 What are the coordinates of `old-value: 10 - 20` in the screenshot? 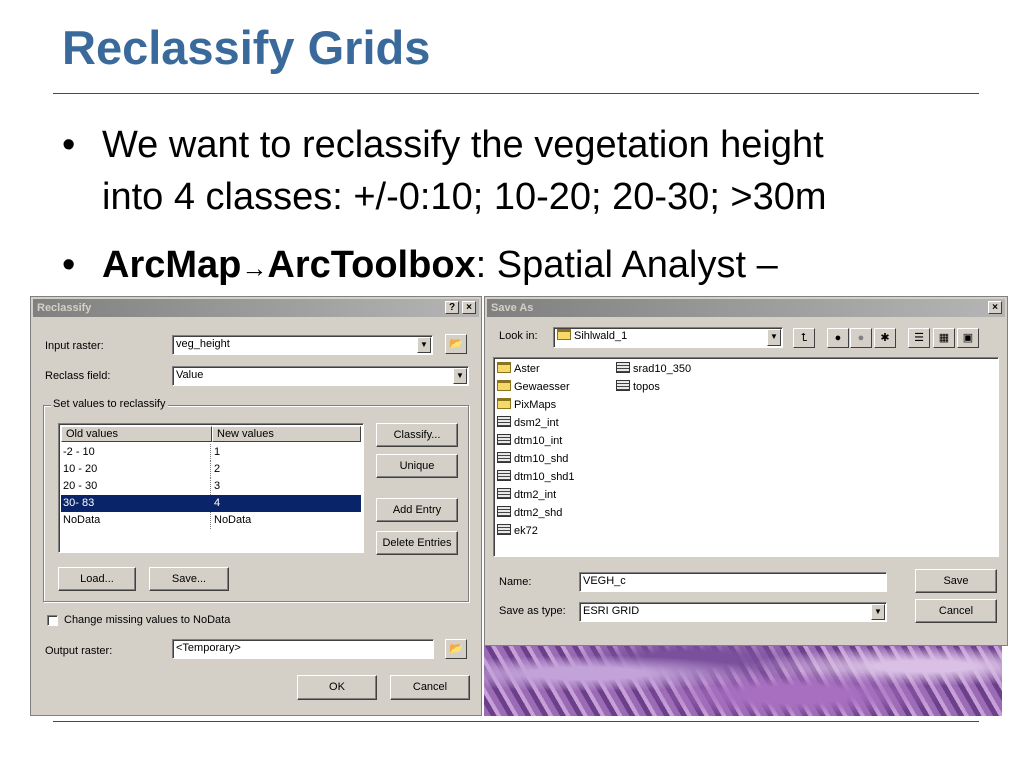 It's located at (80, 469).